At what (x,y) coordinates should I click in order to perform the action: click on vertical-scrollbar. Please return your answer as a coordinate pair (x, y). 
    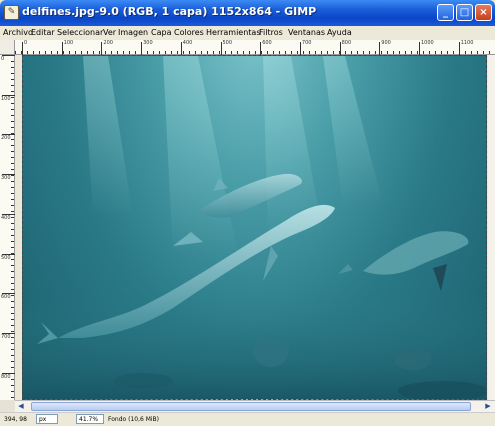
    Looking at the image, I should click on (491, 227).